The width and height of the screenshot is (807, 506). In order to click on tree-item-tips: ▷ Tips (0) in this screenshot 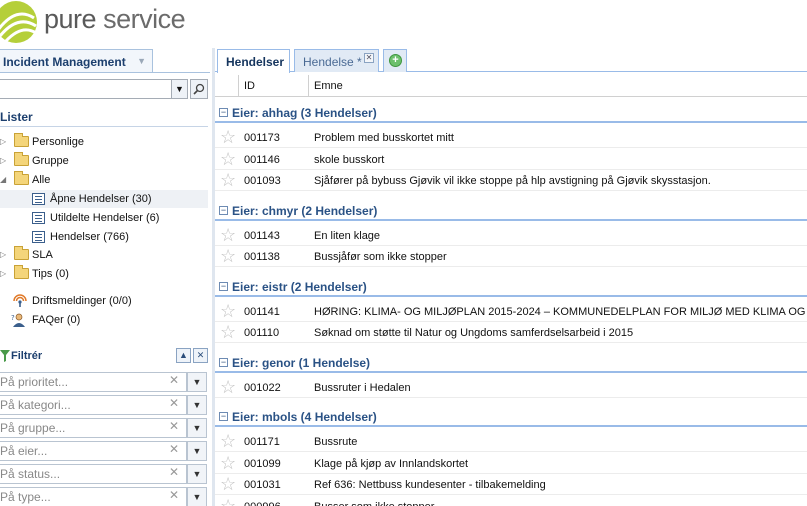, I will do `click(104, 274)`.